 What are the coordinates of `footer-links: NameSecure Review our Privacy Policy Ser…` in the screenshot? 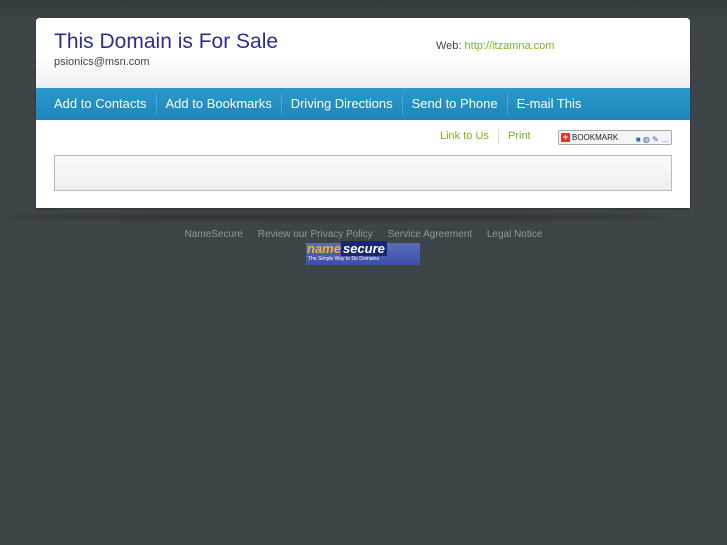 It's located at (363, 234).